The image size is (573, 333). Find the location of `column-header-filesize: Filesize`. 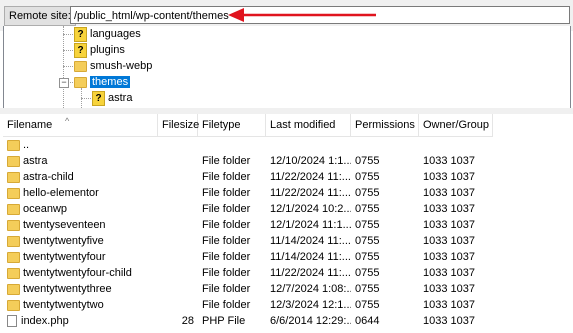

column-header-filesize: Filesize is located at coordinates (178, 125).